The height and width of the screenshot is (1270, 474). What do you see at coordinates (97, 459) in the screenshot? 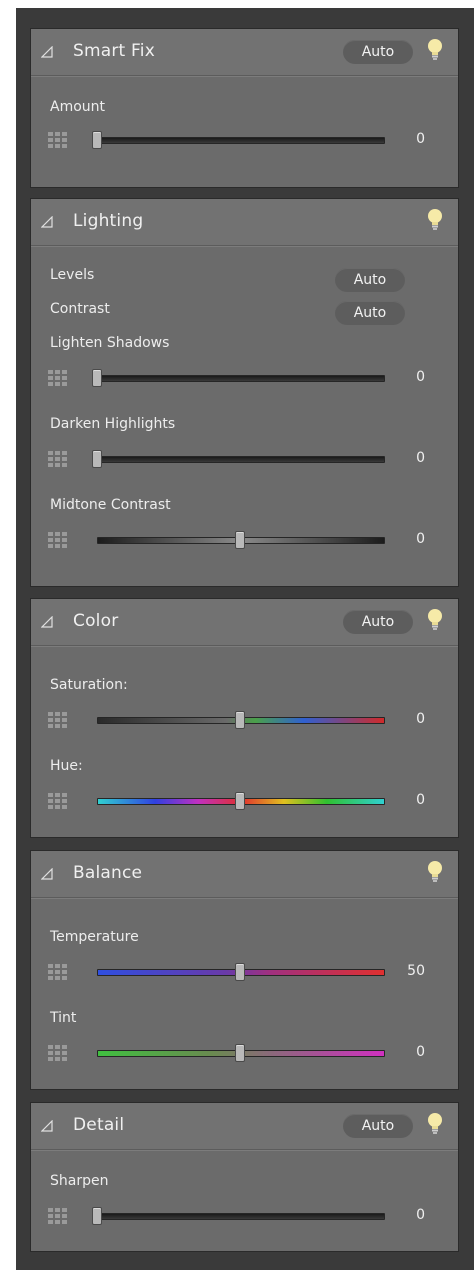
I see `darken-highlights-slider-thumb` at bounding box center [97, 459].